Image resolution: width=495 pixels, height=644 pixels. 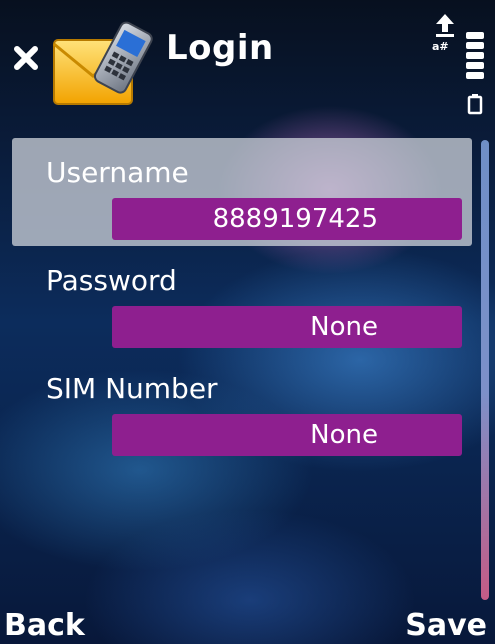 What do you see at coordinates (287, 219) in the screenshot?
I see `username-field: 8889197425` at bounding box center [287, 219].